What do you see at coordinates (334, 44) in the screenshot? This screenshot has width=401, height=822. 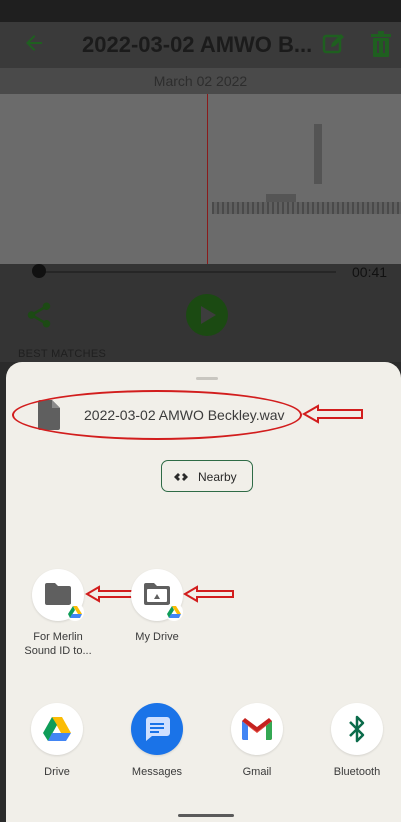 I see `edit-icon` at bounding box center [334, 44].